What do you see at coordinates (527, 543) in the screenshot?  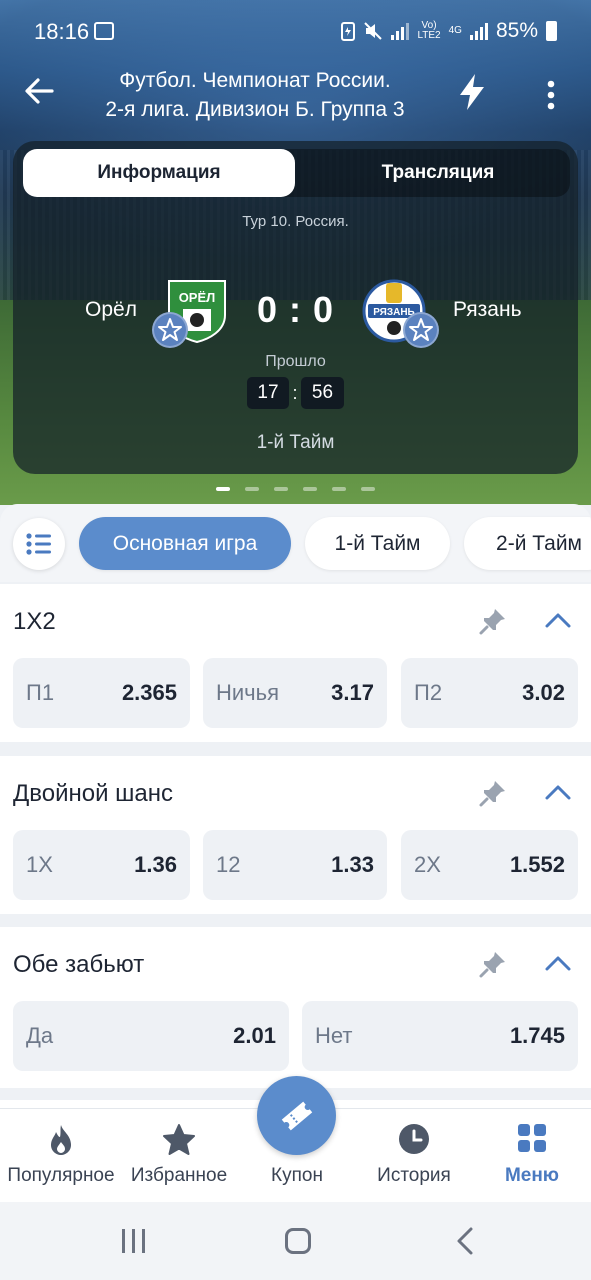 I see `filter-second-half: 2-й Тайм` at bounding box center [527, 543].